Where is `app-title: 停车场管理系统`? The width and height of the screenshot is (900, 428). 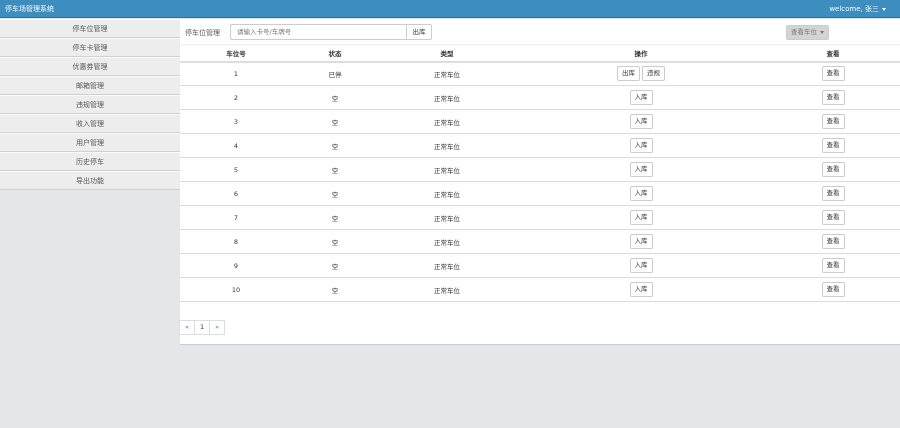 app-title: 停车场管理系统 is located at coordinates (29, 9).